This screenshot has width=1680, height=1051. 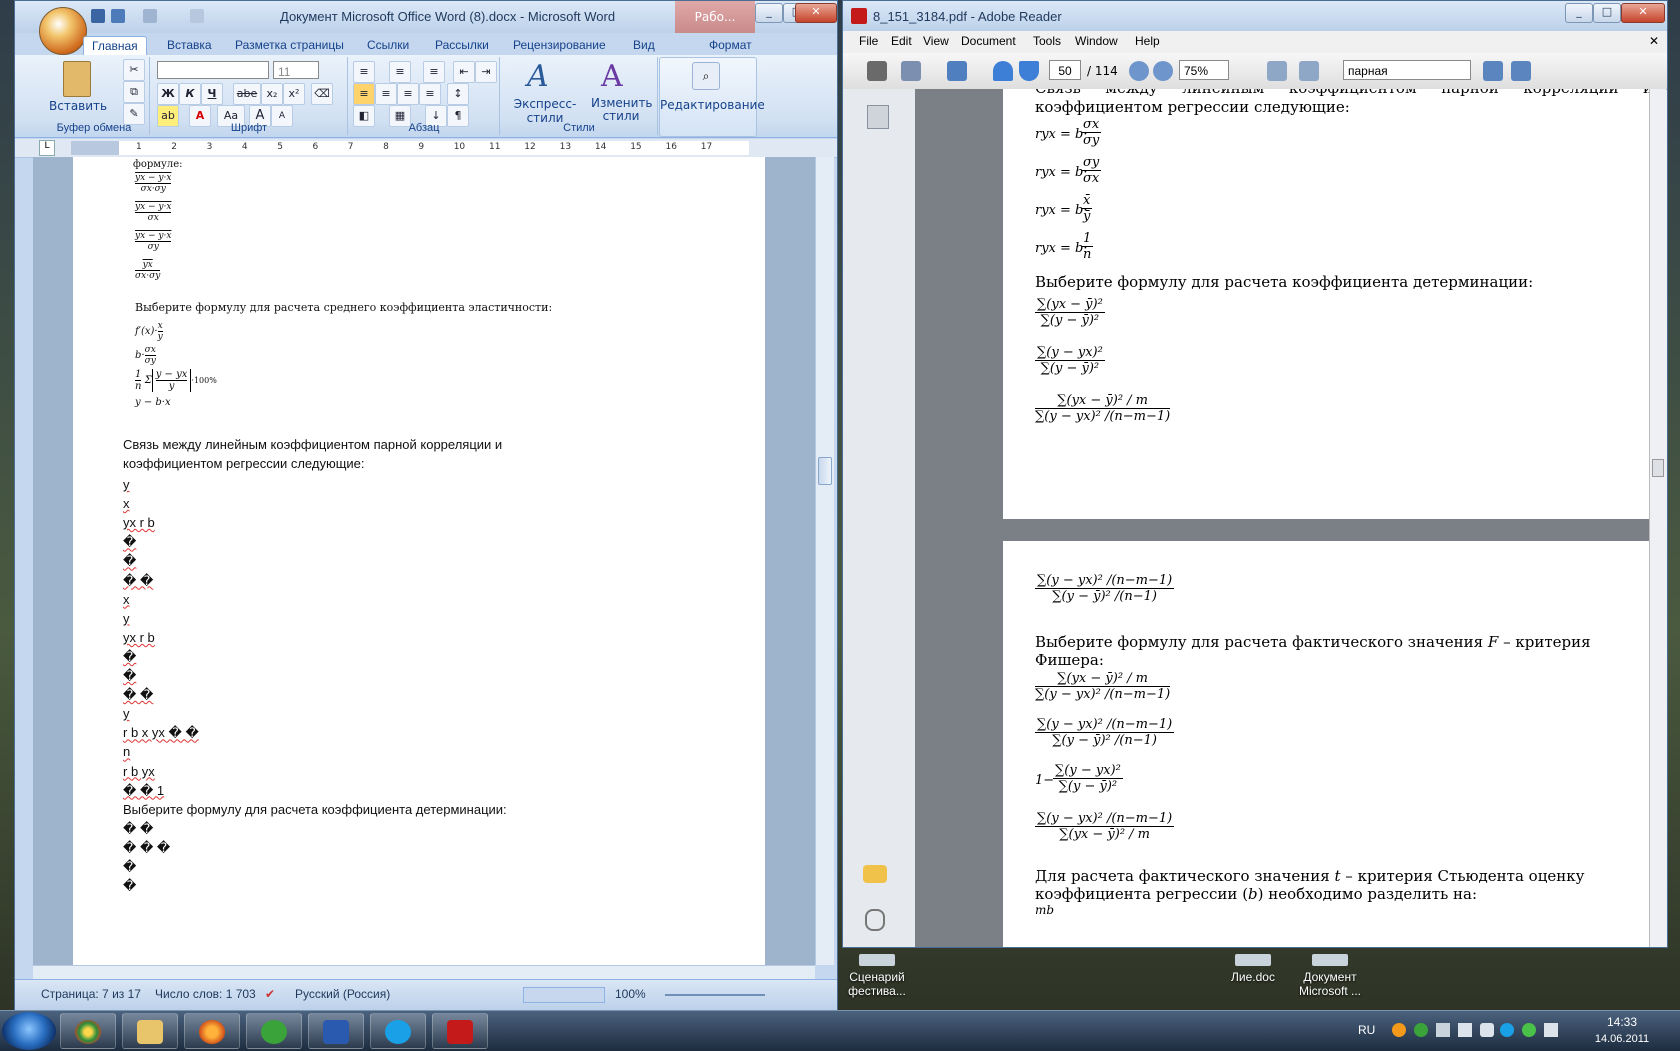 I want to click on menu-document: Document, so click(x=988, y=41).